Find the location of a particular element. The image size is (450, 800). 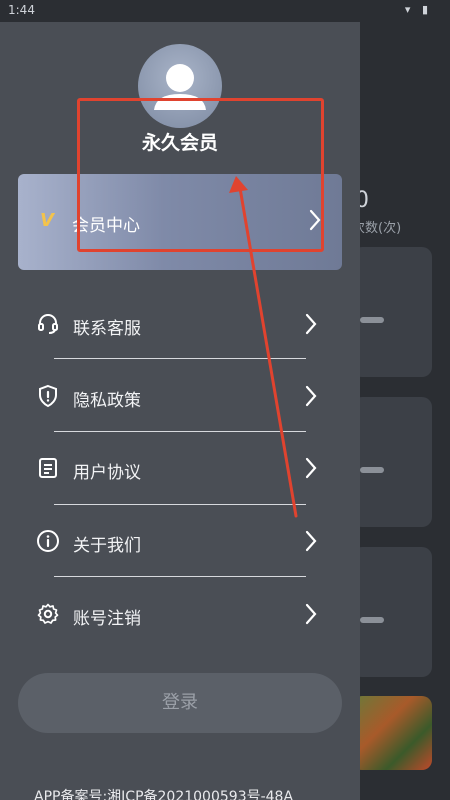

status-time: 1:44 is located at coordinates (21, 10).